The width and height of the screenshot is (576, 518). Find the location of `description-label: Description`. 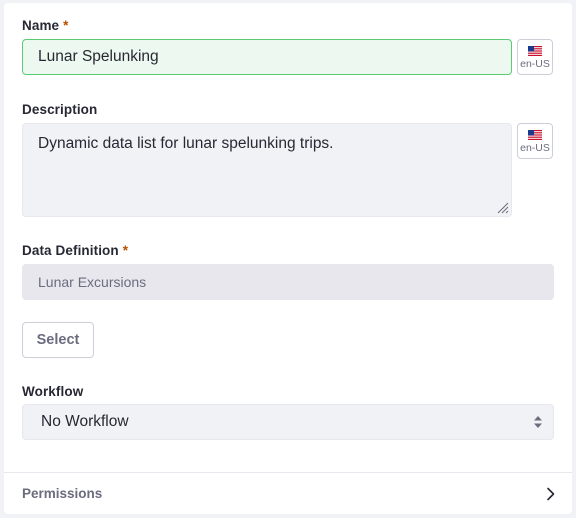

description-label: Description is located at coordinates (59, 109).